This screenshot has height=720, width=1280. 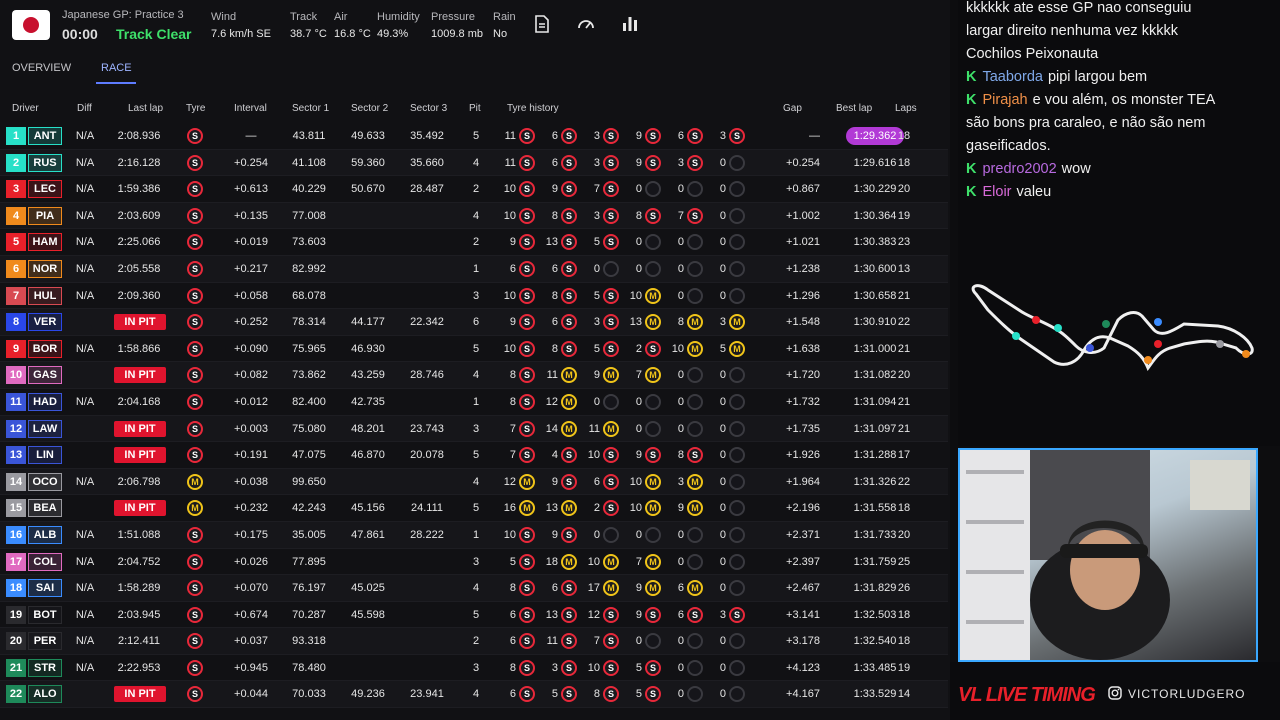 I want to click on col-diff: Diff, so click(x=84, y=108).